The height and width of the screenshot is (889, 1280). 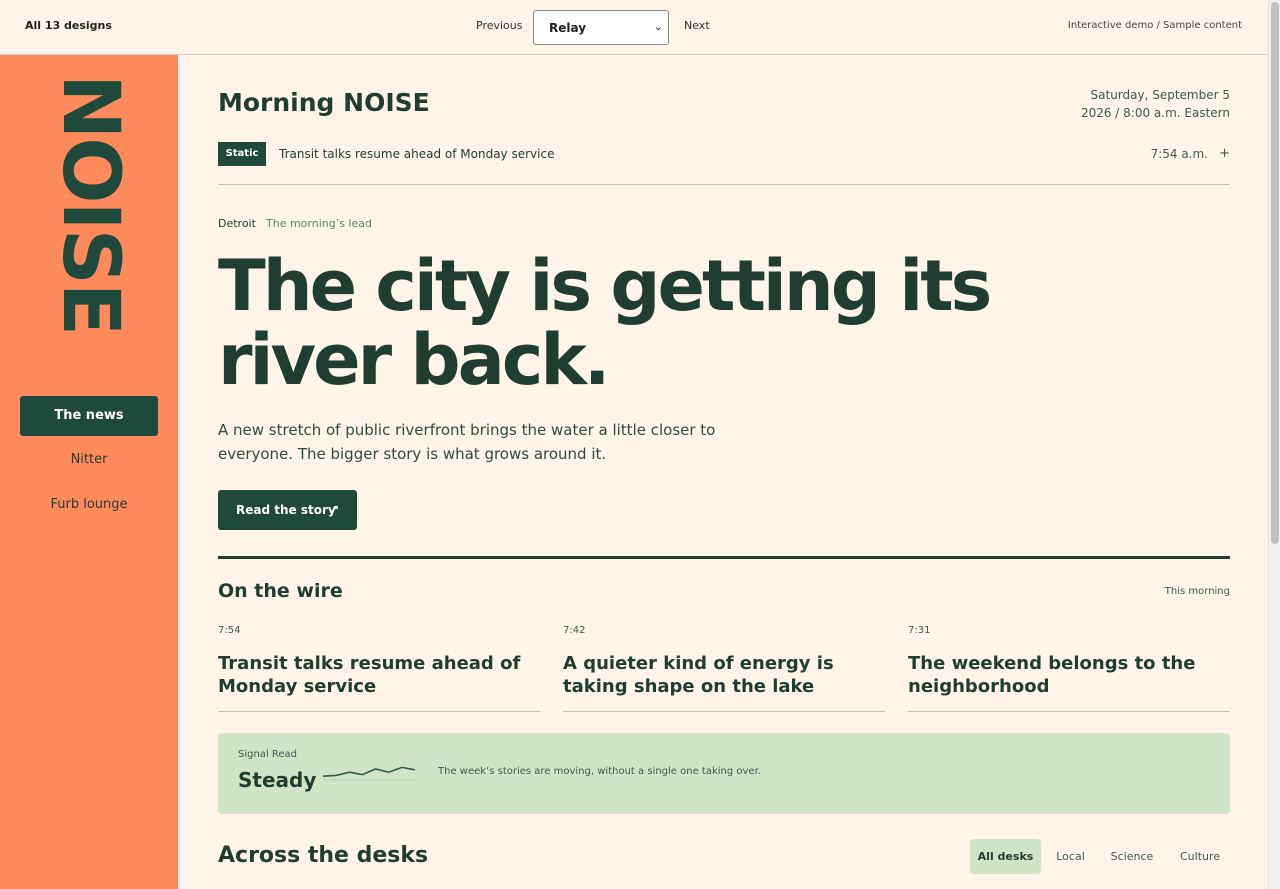 What do you see at coordinates (89, 505) in the screenshot?
I see `sidebar-item-furb-lounge: Furb lounge` at bounding box center [89, 505].